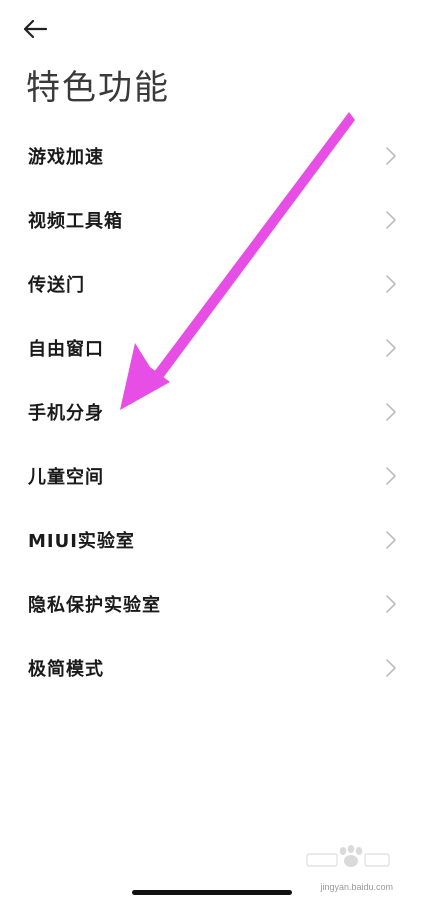 The image size is (423, 904). Describe the element at coordinates (66, 349) in the screenshot. I see `menu-item-label: 自由窗口` at that location.